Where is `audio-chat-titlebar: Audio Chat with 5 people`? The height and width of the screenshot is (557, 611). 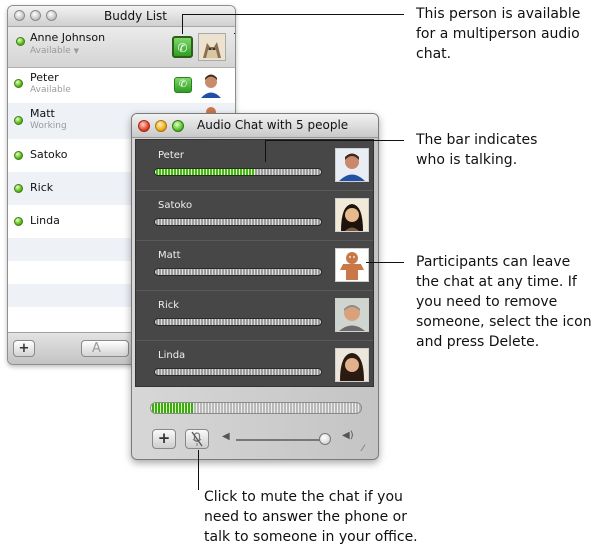
audio-chat-titlebar: Audio Chat with 5 people is located at coordinates (255, 126).